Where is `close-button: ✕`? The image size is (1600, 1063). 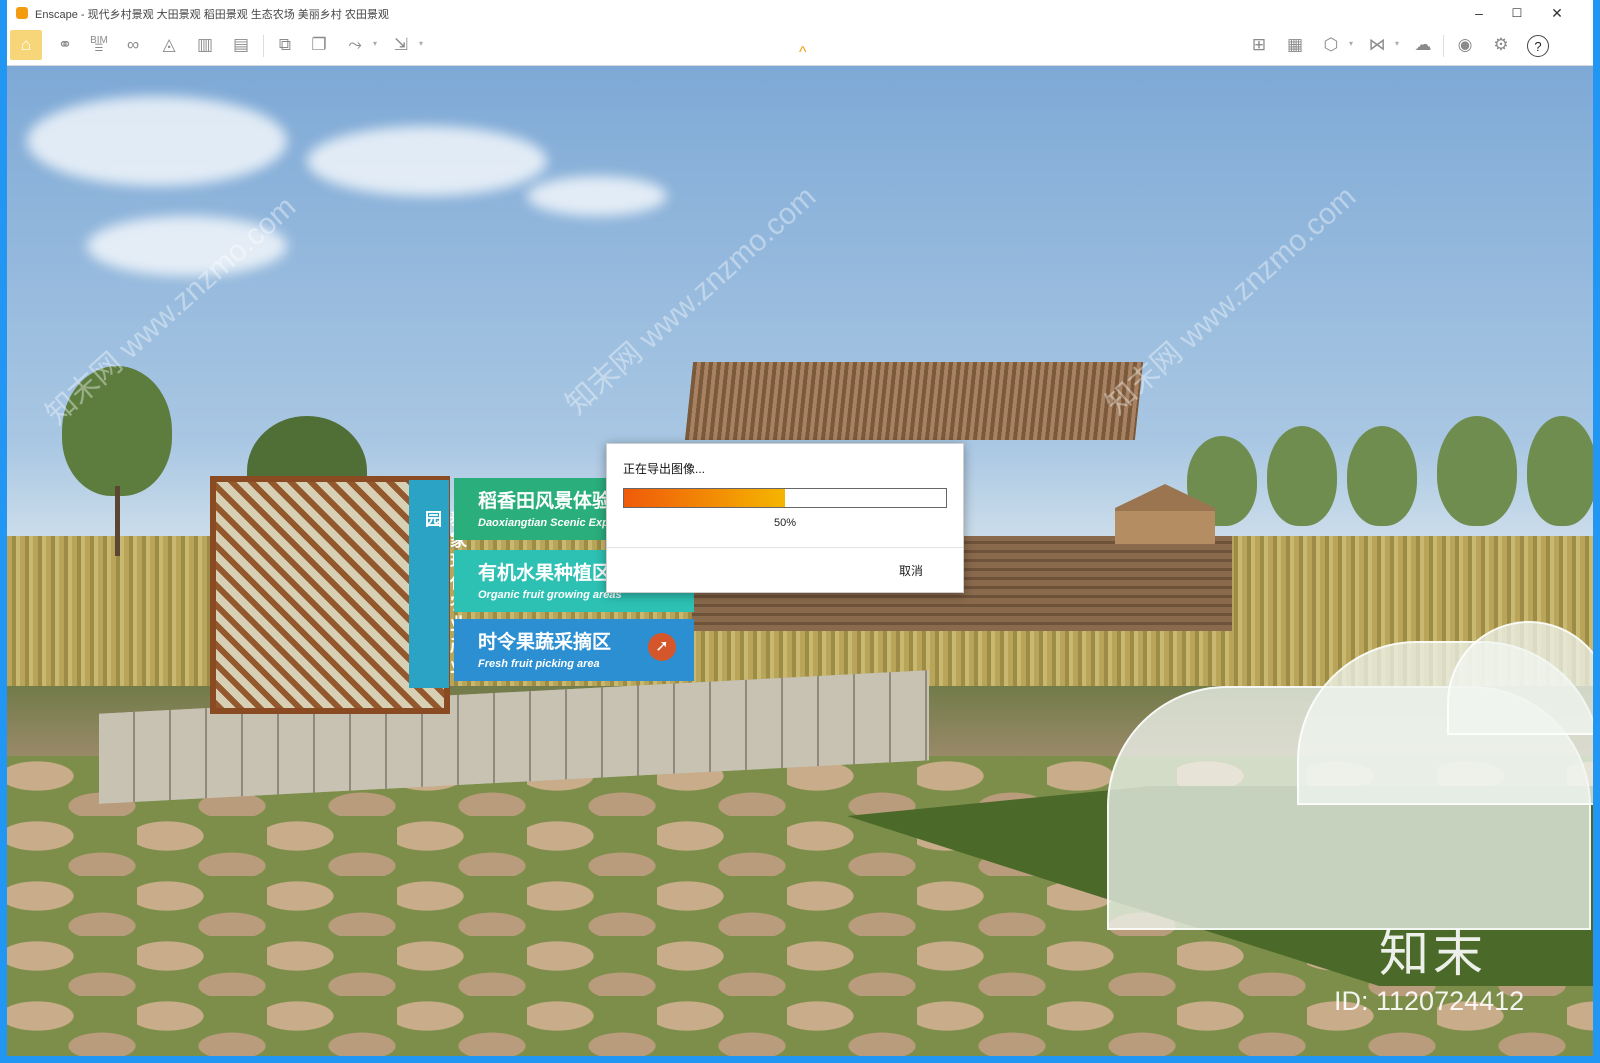
close-button: ✕ is located at coordinates (1557, 13).